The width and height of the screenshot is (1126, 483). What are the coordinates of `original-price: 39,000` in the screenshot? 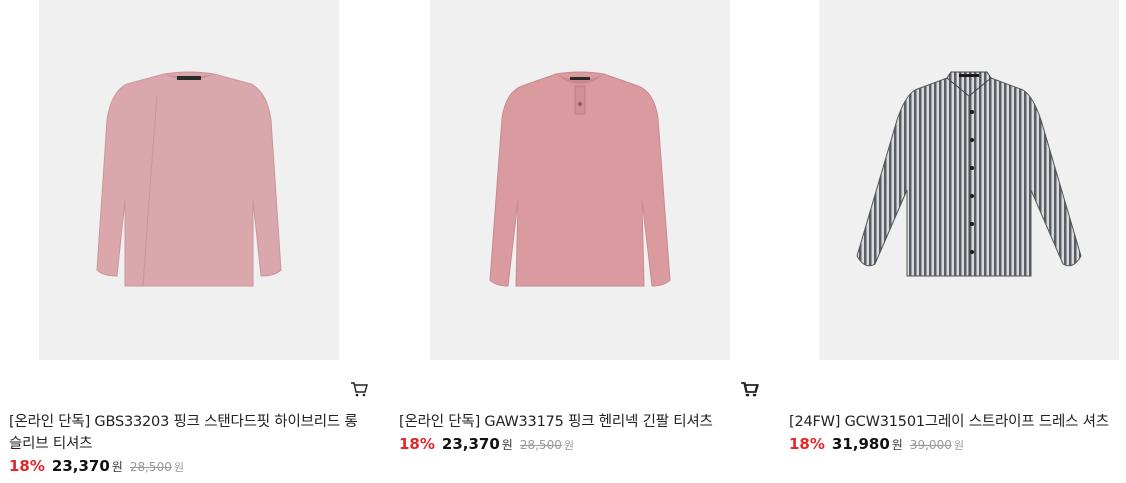 It's located at (930, 445).